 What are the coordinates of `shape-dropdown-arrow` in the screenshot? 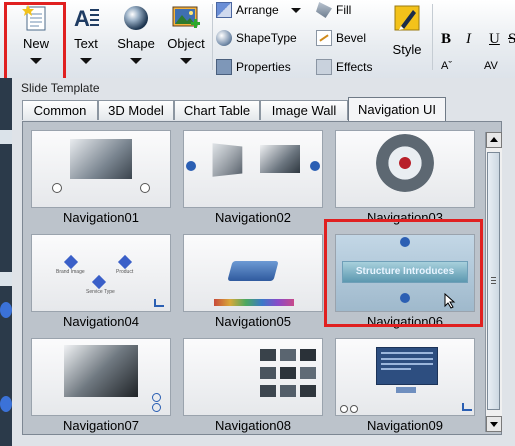 It's located at (136, 61).